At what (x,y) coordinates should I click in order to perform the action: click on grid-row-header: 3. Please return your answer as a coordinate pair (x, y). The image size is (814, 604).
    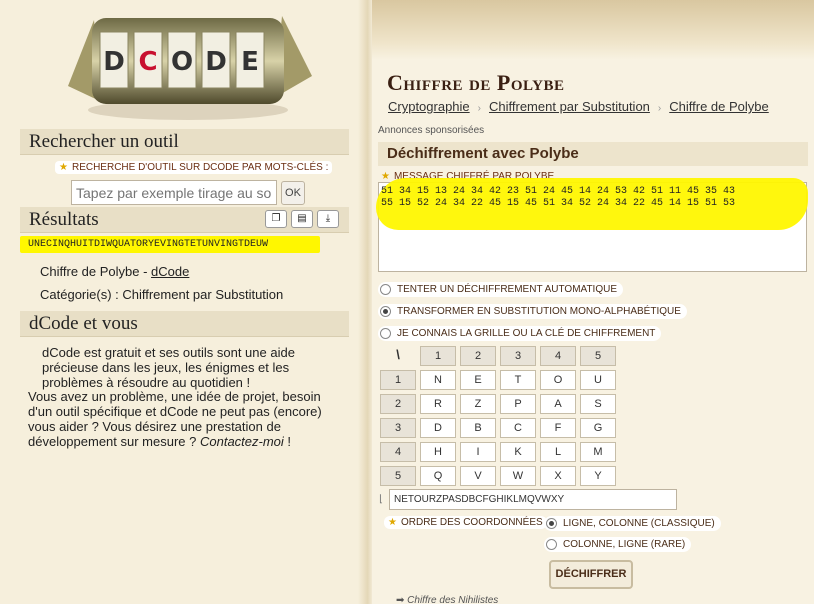
    Looking at the image, I should click on (398, 428).